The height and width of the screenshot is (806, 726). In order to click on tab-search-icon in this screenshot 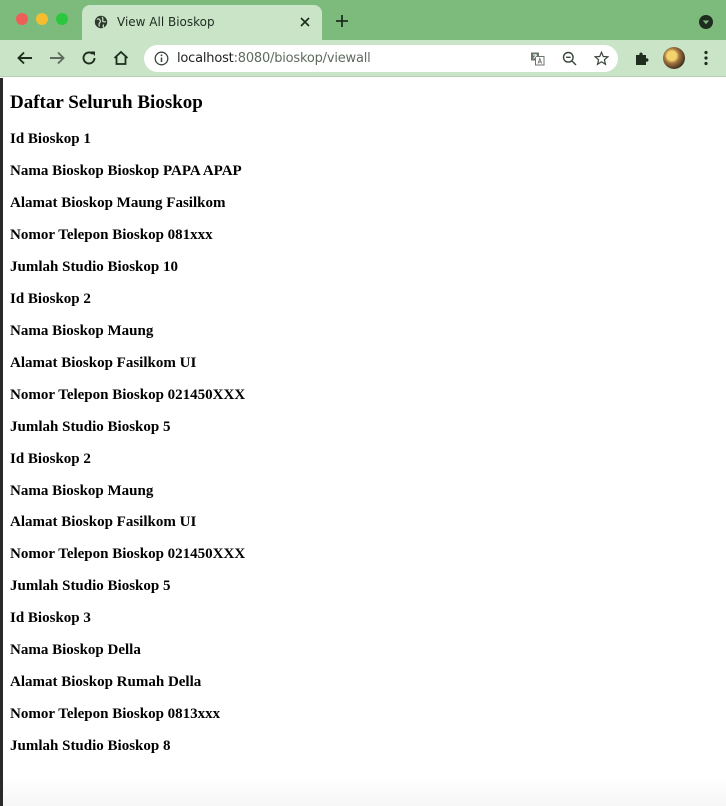, I will do `click(706, 22)`.